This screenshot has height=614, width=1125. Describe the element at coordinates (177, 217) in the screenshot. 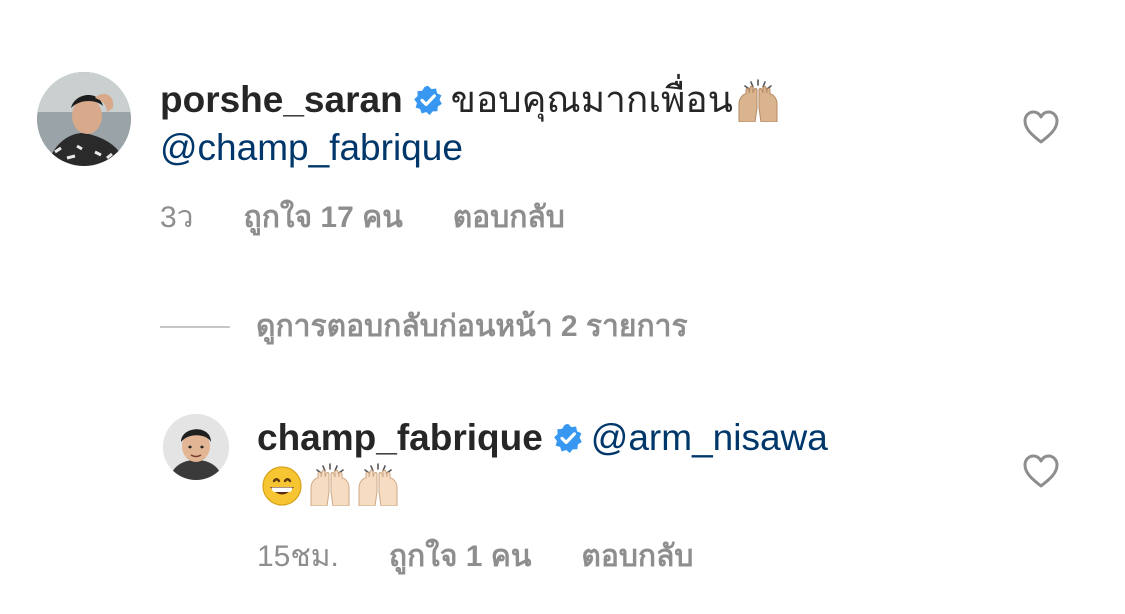

I see `comment-1-time: 3ว` at that location.